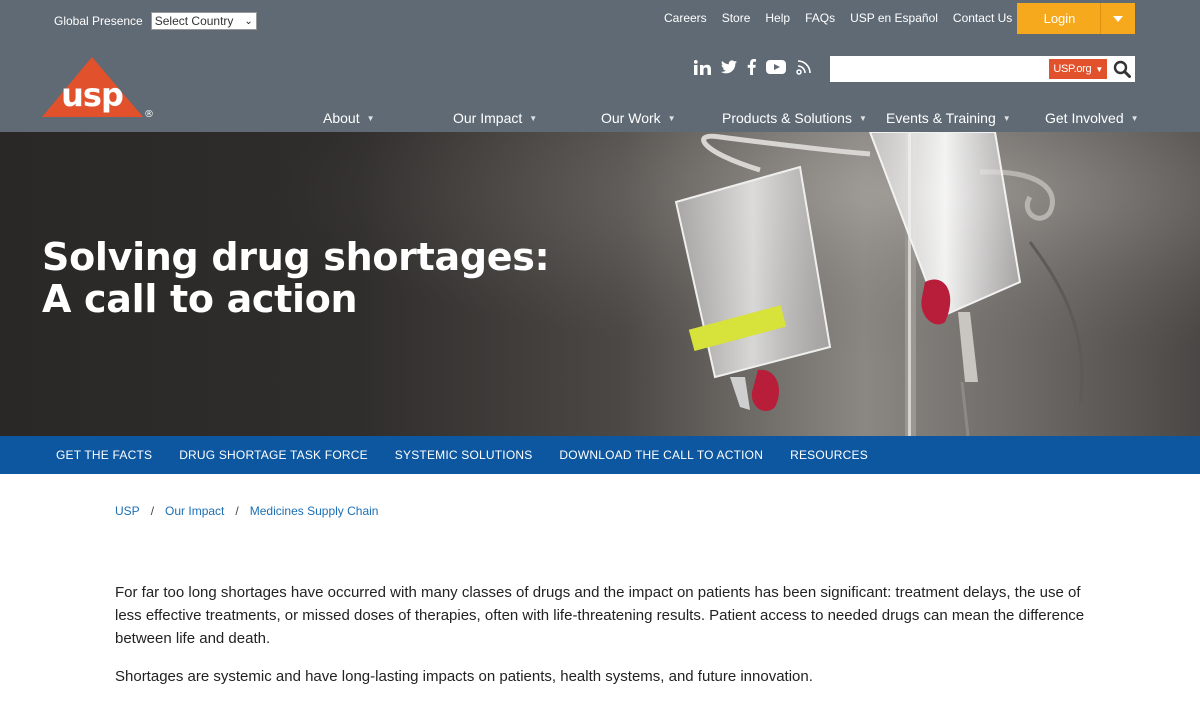 This screenshot has width=1200, height=711. Describe the element at coordinates (98, 21) in the screenshot. I see `global-presence-label: Global Presence` at that location.